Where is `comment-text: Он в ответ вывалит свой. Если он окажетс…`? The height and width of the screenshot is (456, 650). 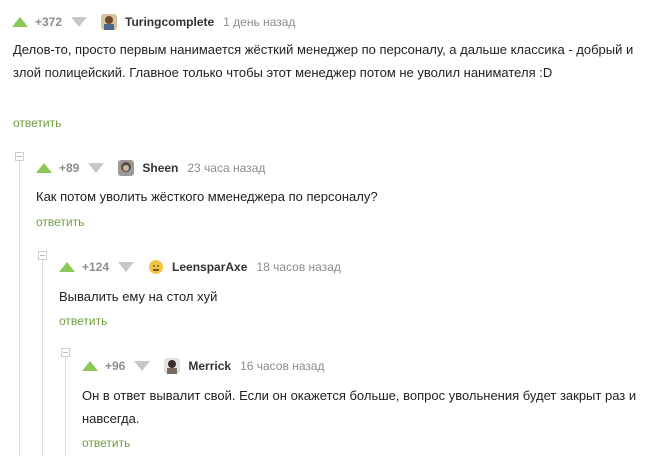 comment-text: Он в ответ вывалит свой. Если он окажетс… is located at coordinates (359, 407).